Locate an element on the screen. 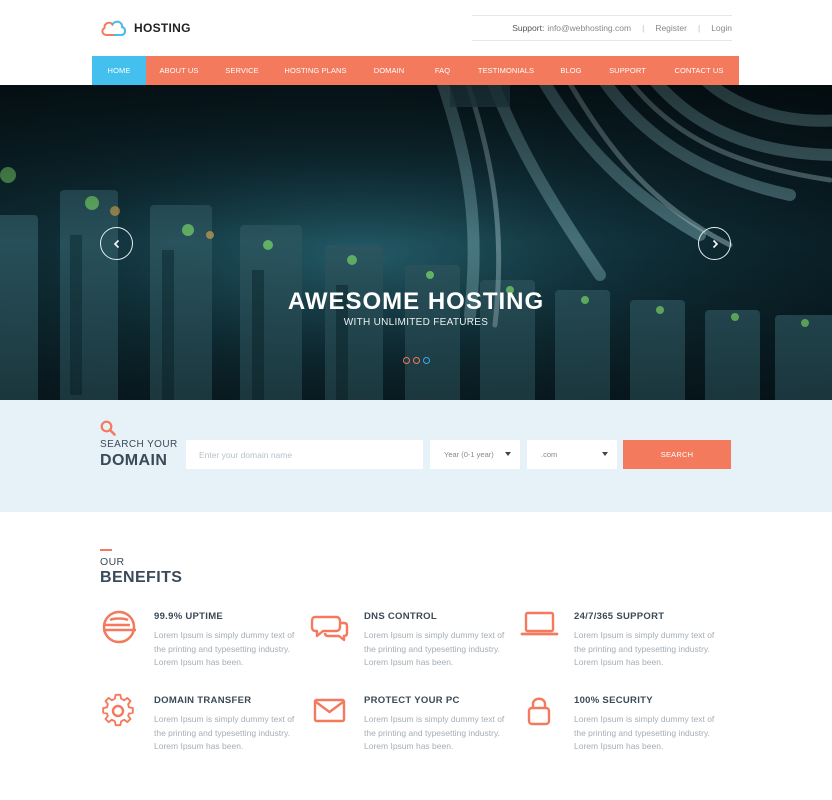 This screenshot has height=800, width=832. search-icon is located at coordinates (108, 428).